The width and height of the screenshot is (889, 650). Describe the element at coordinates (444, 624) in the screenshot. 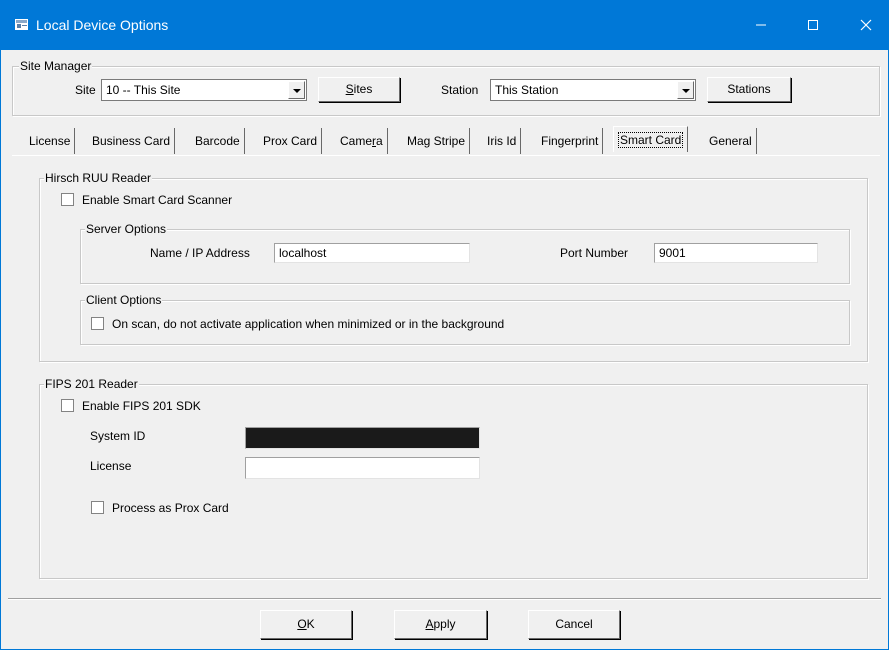

I see `apply-button-label: pply` at that location.